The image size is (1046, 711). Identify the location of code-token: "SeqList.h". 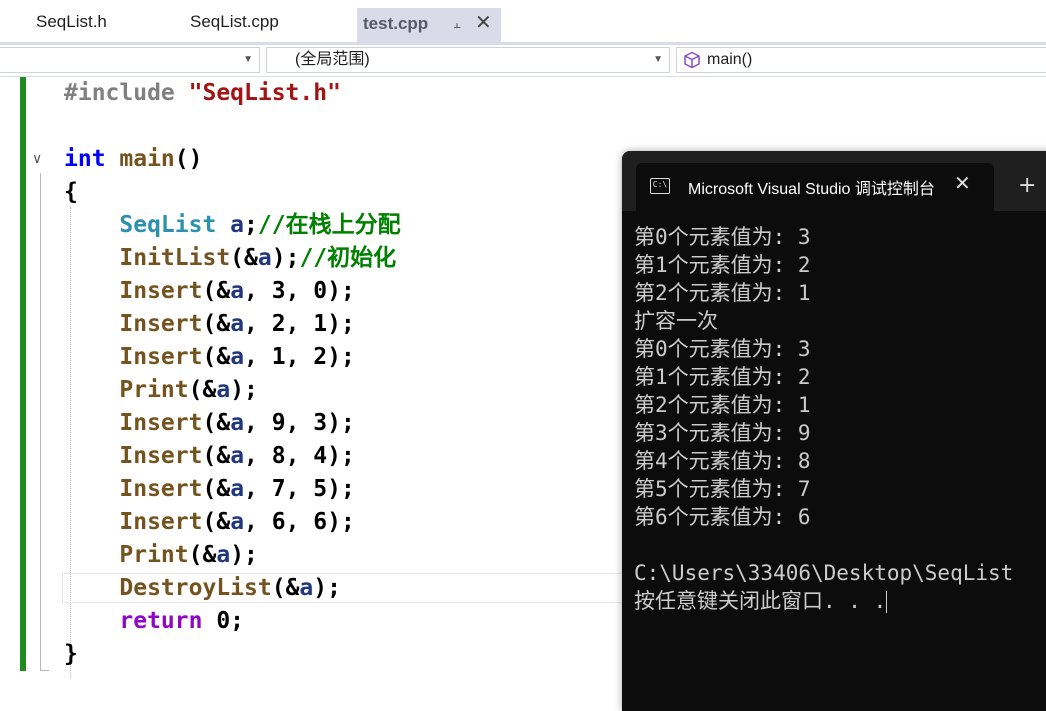
(264, 93).